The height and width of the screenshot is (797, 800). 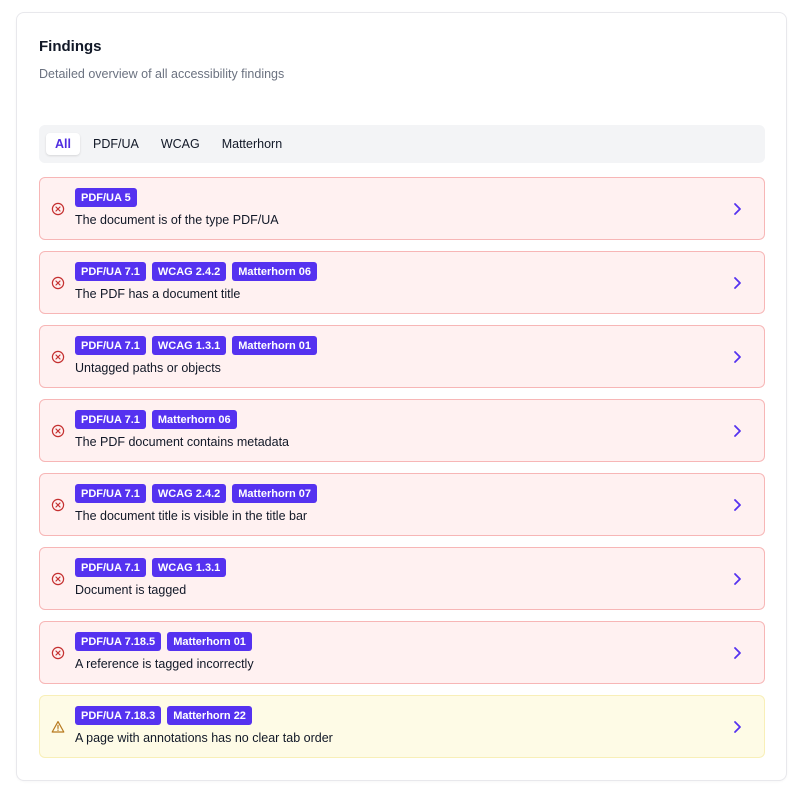 I want to click on warning-triangle-icon, so click(x=58, y=727).